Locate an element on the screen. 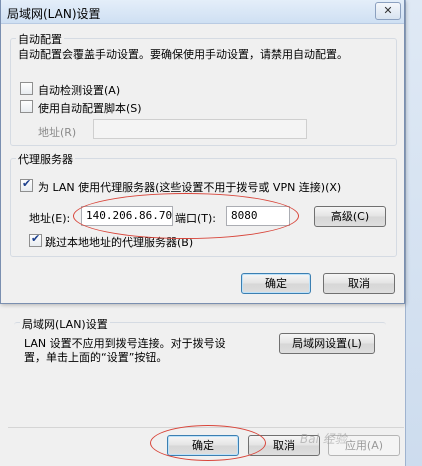 This screenshot has height=466, width=422. use-proxy-checkbox is located at coordinates (26, 184).